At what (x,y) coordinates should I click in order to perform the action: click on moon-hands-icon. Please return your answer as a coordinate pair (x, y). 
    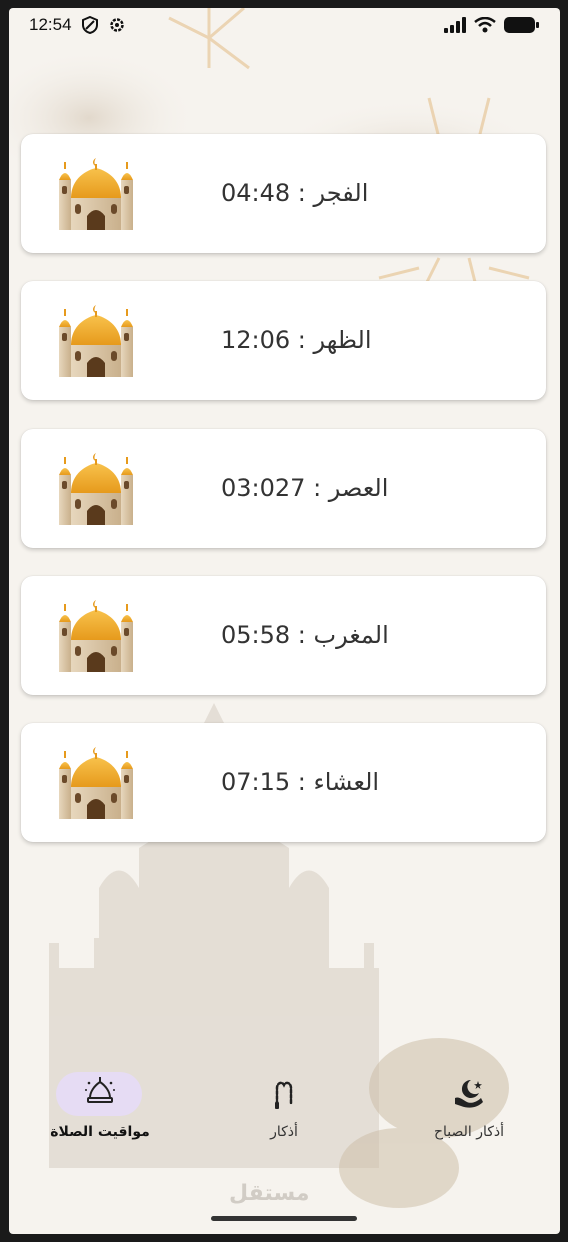
    Looking at the image, I should click on (469, 1093).